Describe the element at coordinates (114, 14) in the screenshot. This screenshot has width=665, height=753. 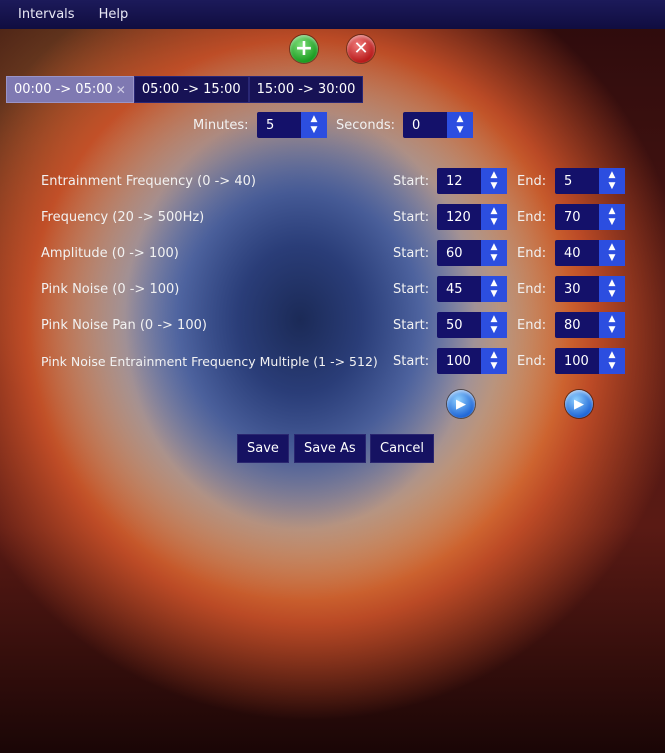
I see `menu-help: Help` at that location.